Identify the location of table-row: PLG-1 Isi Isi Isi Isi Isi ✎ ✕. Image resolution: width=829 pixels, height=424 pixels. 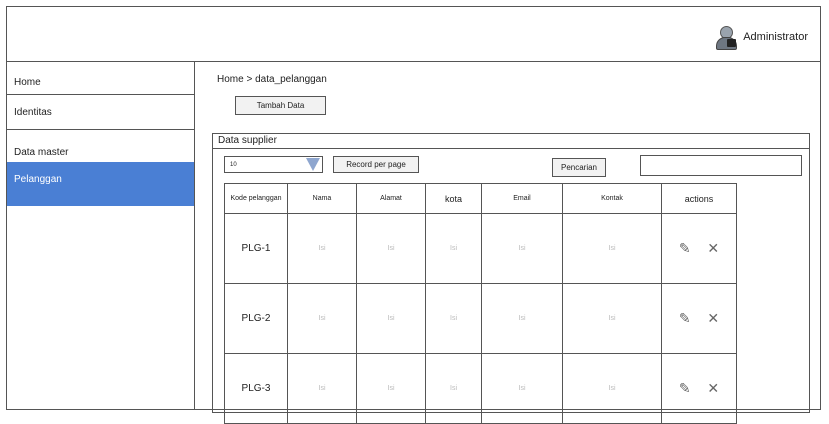
(480, 248).